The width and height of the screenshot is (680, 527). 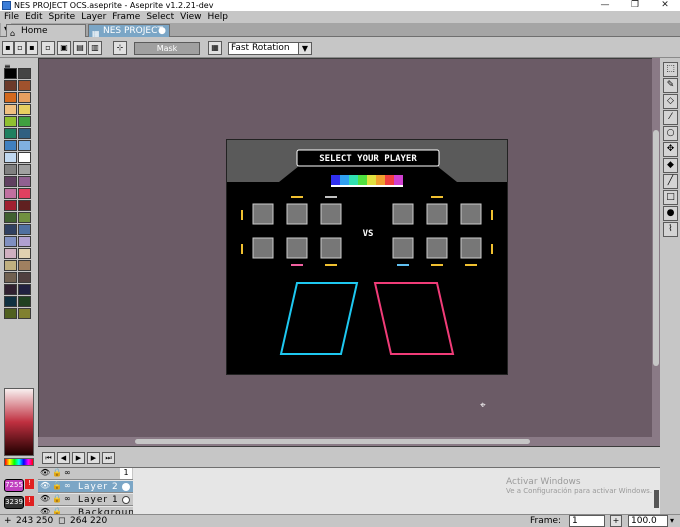 What do you see at coordinates (192, 17) in the screenshot?
I see `menu-view: View` at bounding box center [192, 17].